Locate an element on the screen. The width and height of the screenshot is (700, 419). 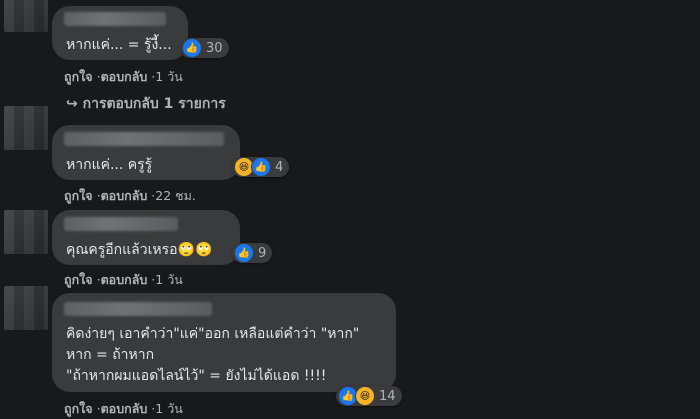
reaction-summary: 👍 30 is located at coordinates (204, 48).